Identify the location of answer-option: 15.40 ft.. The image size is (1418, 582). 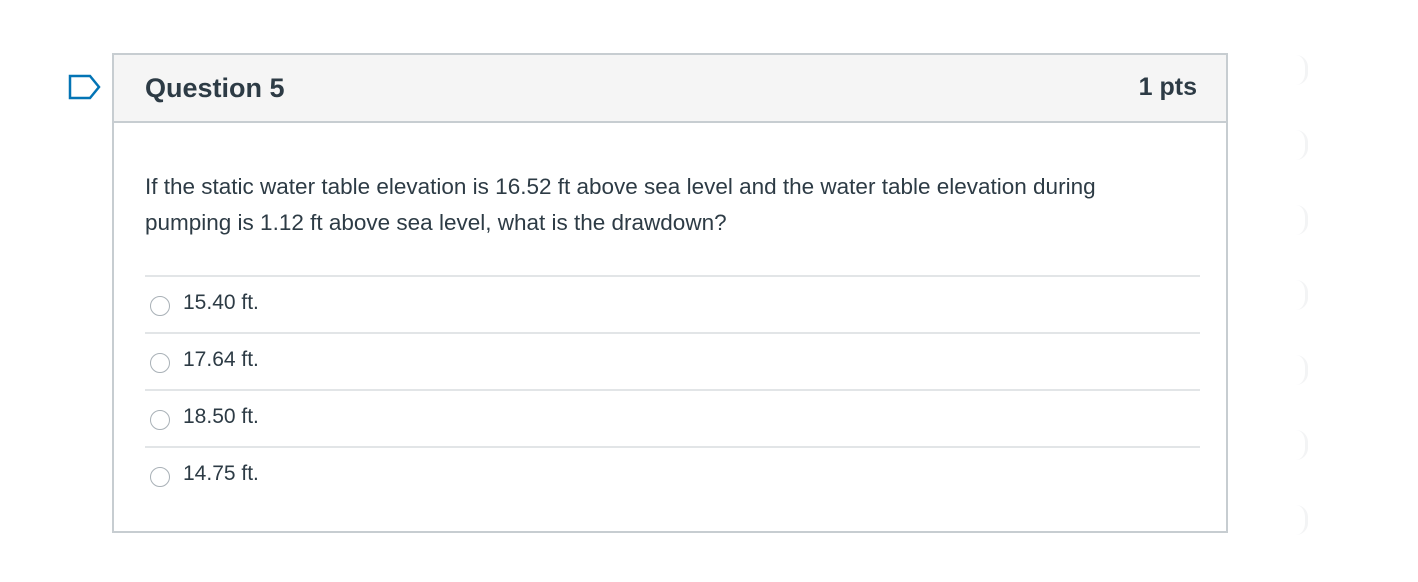
(672, 303).